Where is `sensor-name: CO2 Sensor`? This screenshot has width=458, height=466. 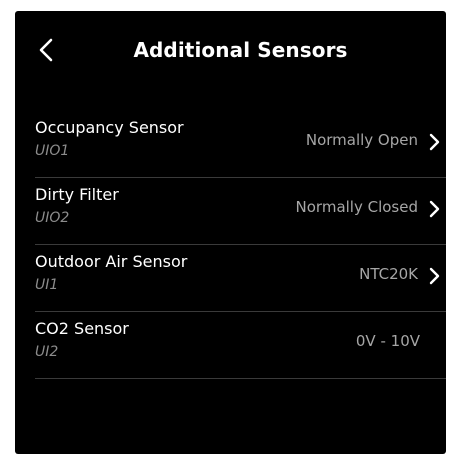
sensor-name: CO2 Sensor is located at coordinates (82, 328).